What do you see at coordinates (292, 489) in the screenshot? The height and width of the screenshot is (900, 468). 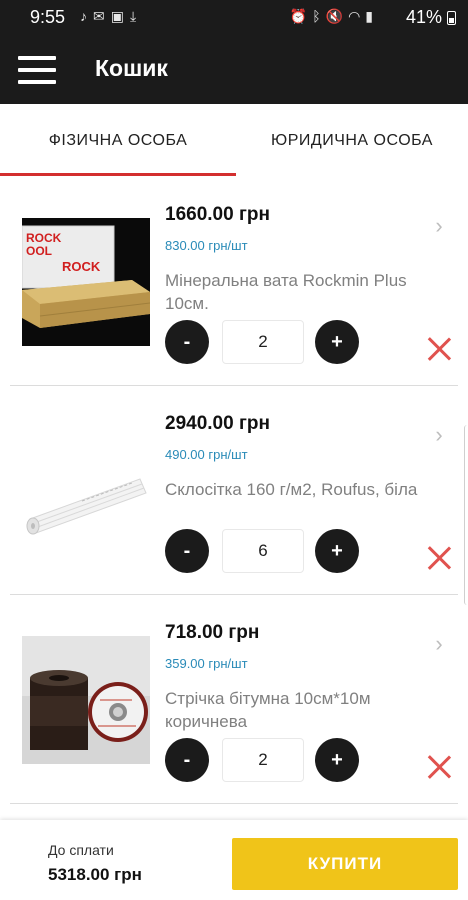 I see `item-name: Склосітка 160 г/м2, Roufus, біла` at bounding box center [292, 489].